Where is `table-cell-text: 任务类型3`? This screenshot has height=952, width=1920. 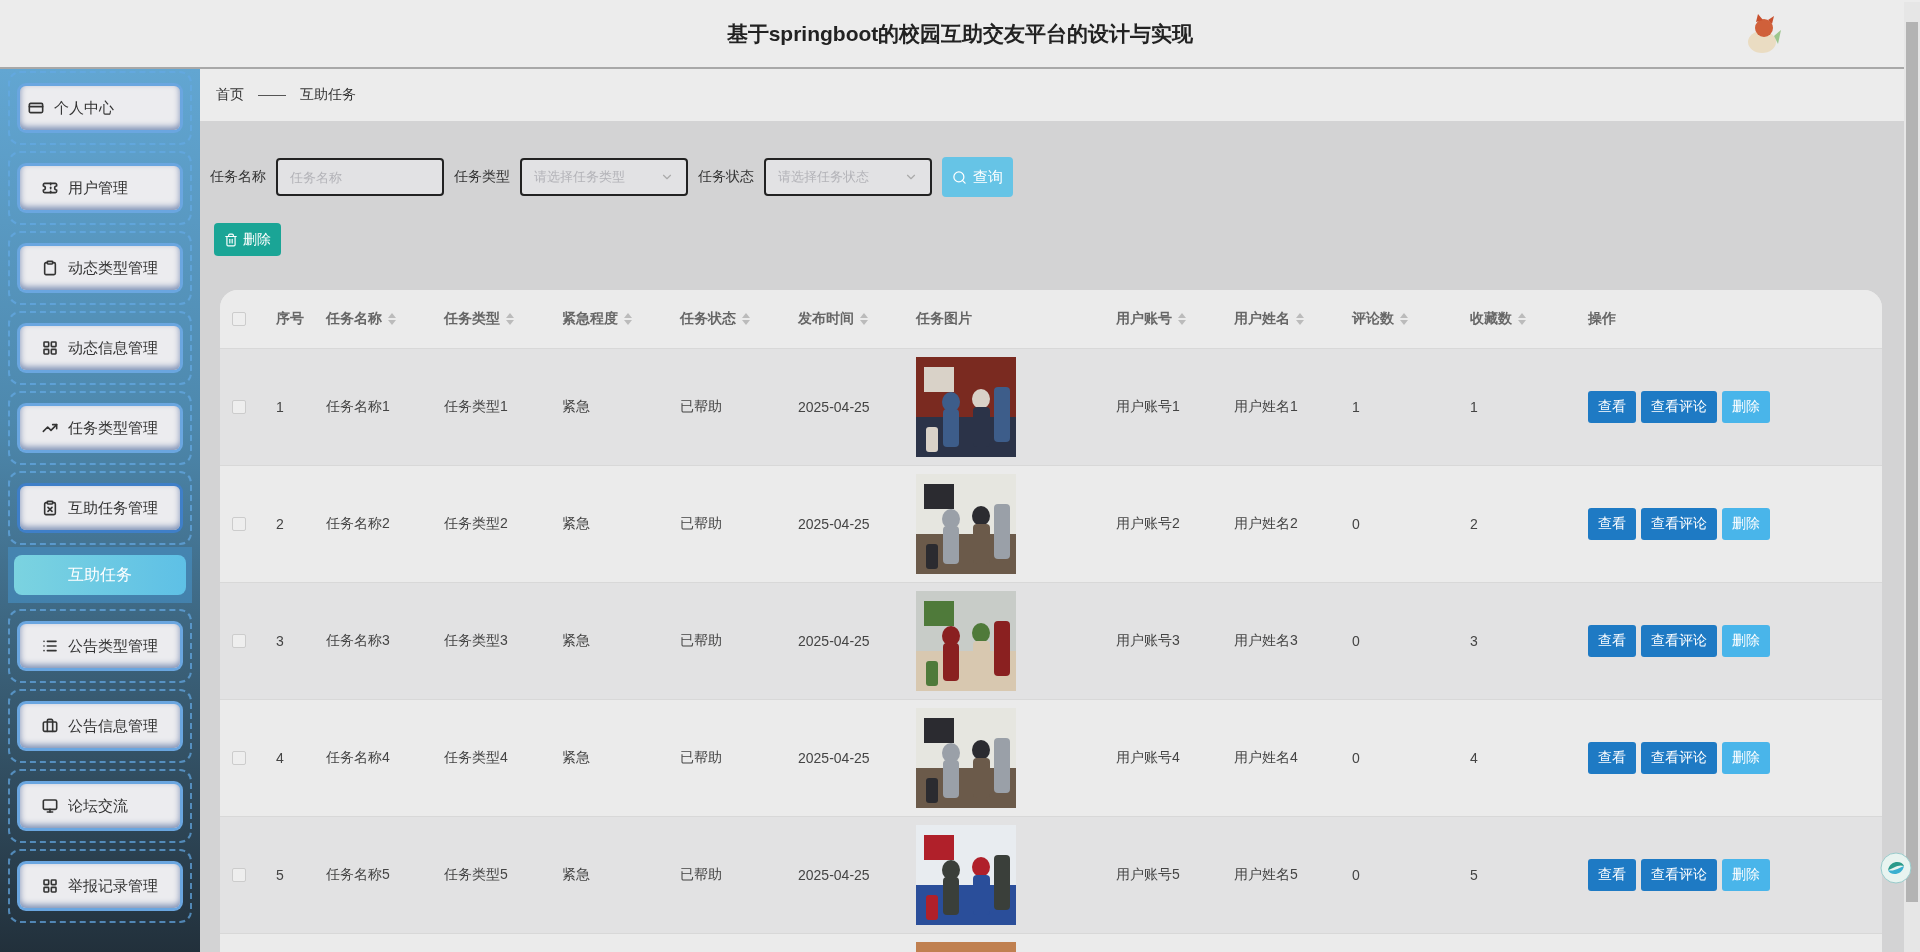
table-cell-text: 任务类型3 is located at coordinates (476, 641).